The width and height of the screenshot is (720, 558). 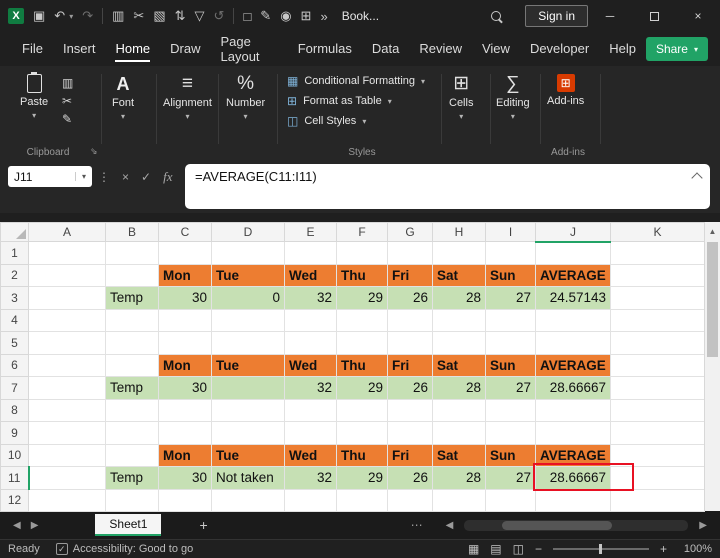 What do you see at coordinates (133, 549) in the screenshot?
I see `accessibility-status: Accessibility: Good to go` at bounding box center [133, 549].